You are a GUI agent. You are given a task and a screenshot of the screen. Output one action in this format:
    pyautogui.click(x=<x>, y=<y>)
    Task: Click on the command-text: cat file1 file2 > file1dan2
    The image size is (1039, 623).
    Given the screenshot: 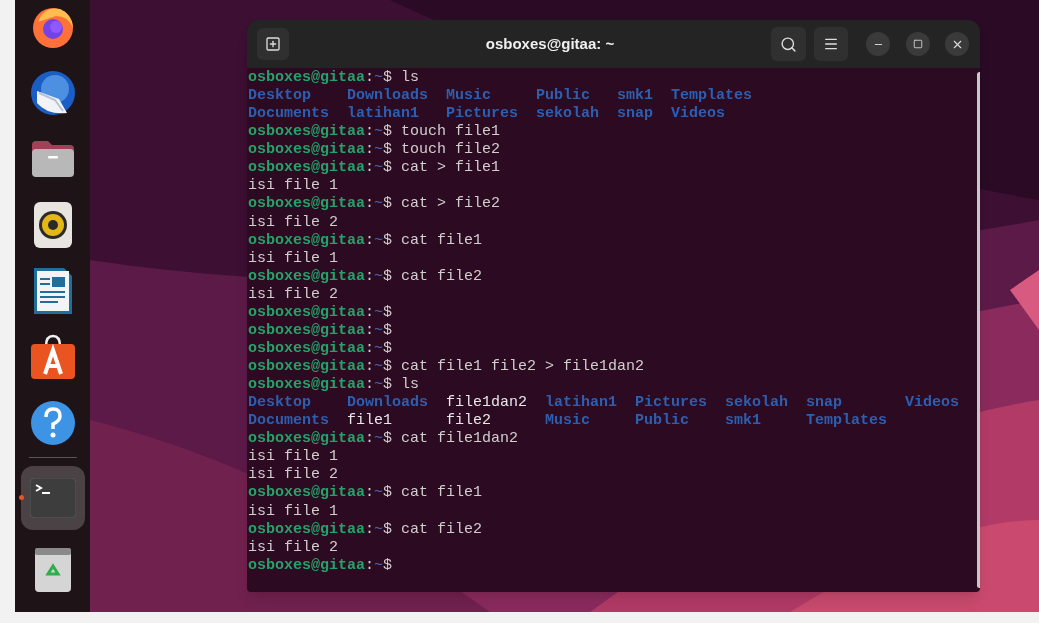 What is the action you would take?
    pyautogui.click(x=523, y=367)
    